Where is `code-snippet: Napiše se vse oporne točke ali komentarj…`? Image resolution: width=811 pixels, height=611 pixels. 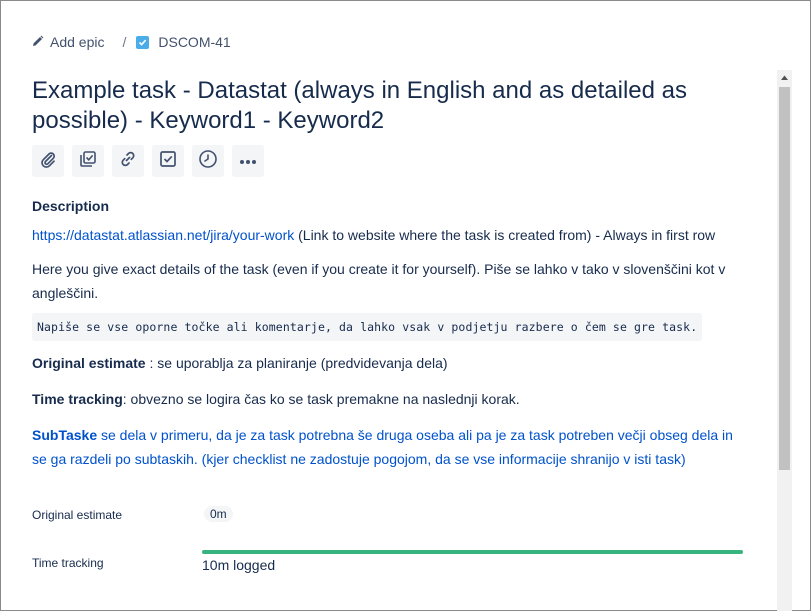
code-snippet: Napiše se vse oporne točke ali komentarj… is located at coordinates (367, 327).